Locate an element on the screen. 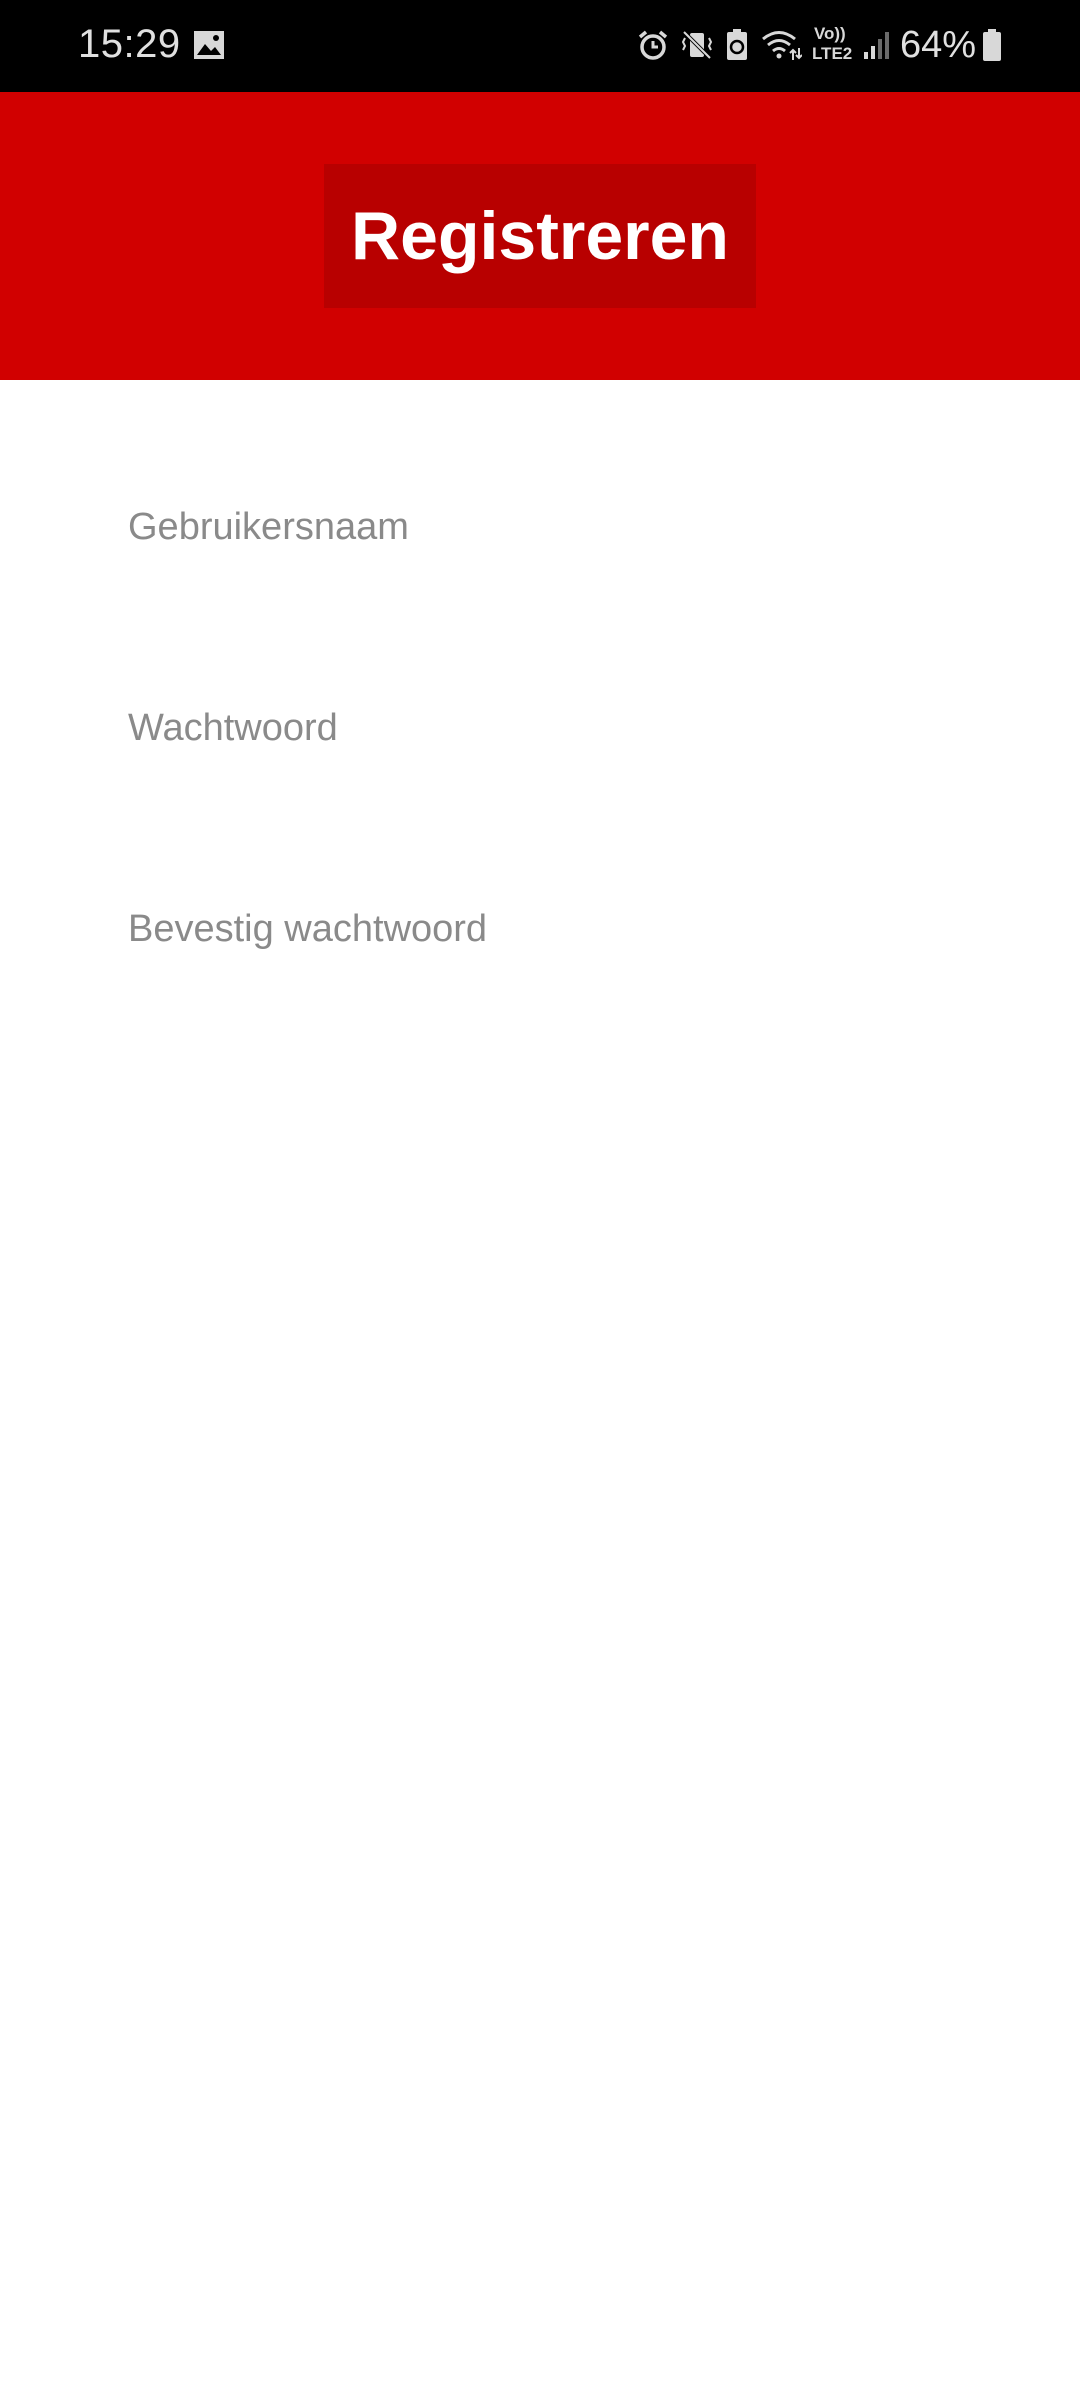  volte-icon: Vo)) LTE2 is located at coordinates (832, 45).